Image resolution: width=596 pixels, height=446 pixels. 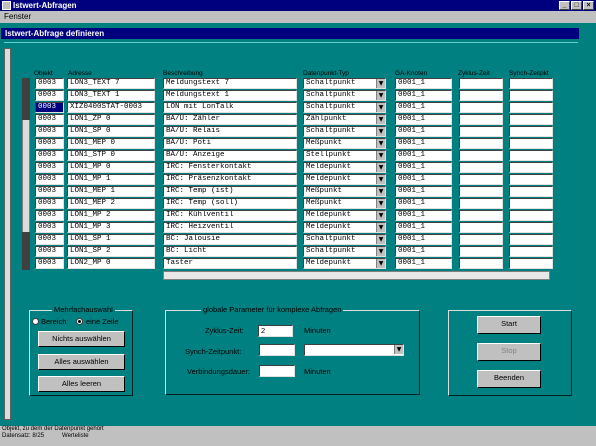 What do you see at coordinates (111, 119) in the screenshot?
I see `cell-adresse: LON1_ZP 0` at bounding box center [111, 119].